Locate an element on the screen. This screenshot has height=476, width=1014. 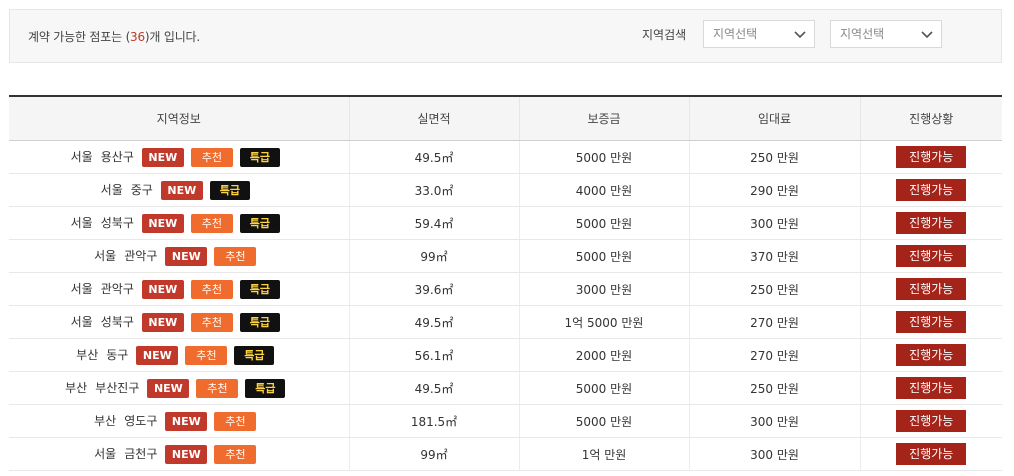
chevron-down-icon is located at coordinates (927, 35).